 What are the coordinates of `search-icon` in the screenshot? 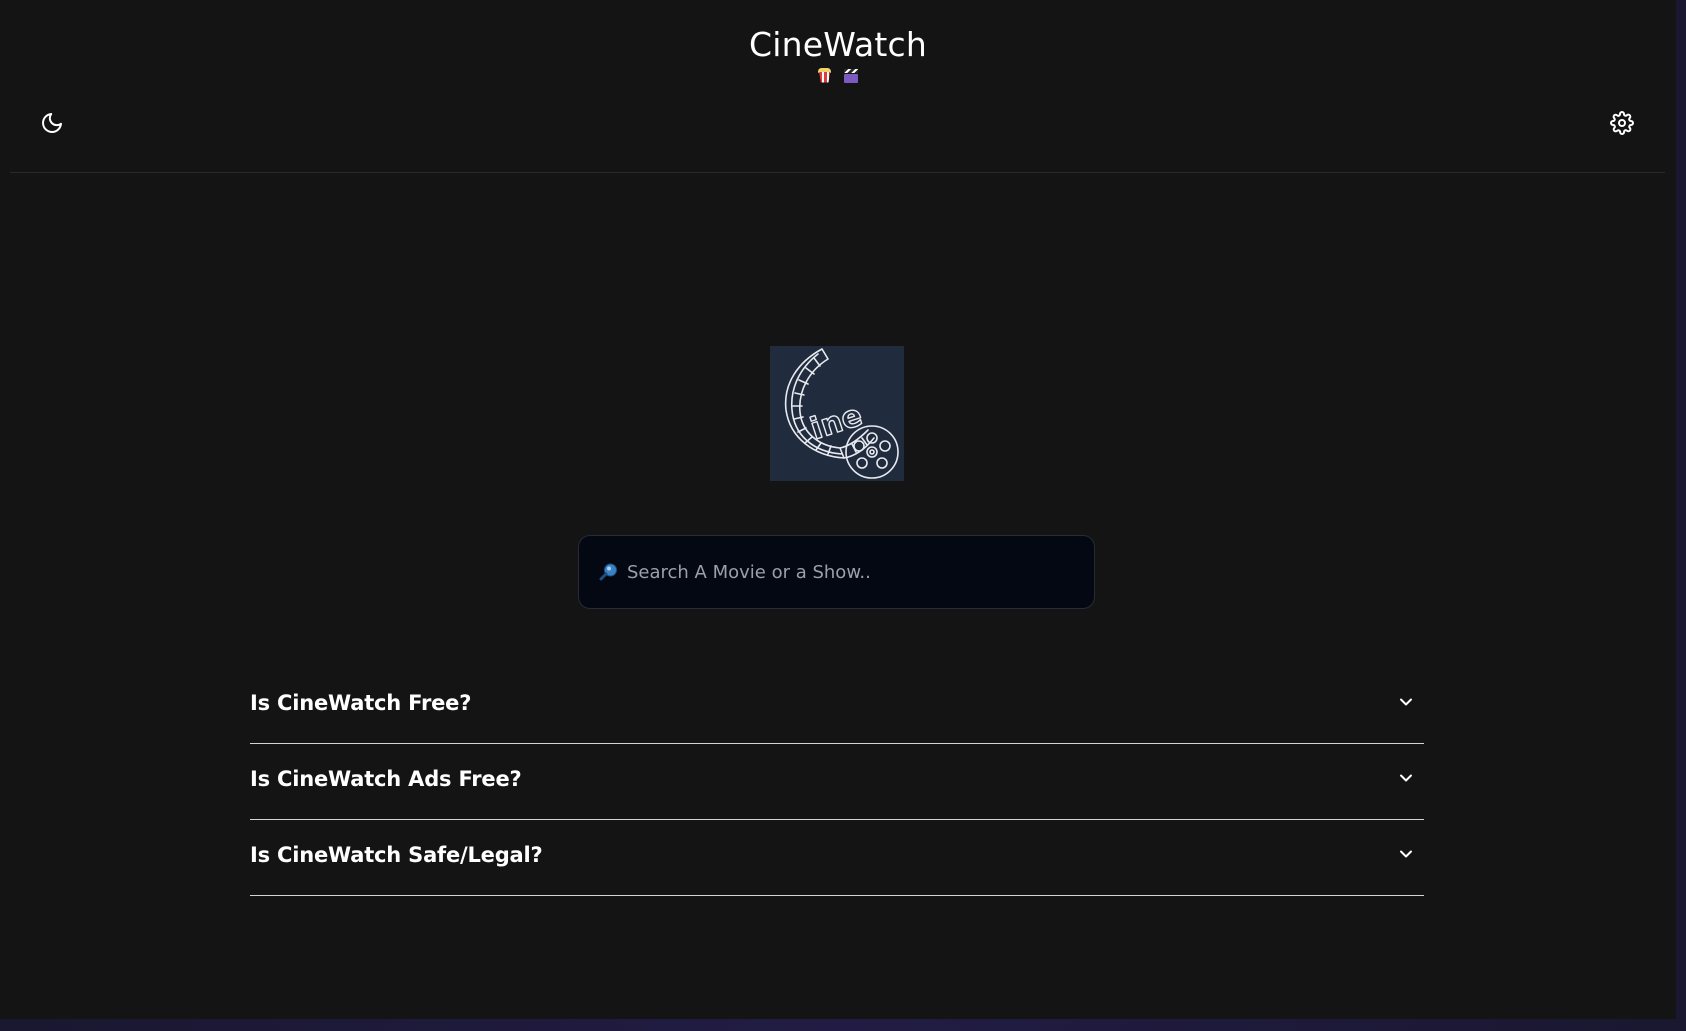 It's located at (608, 572).